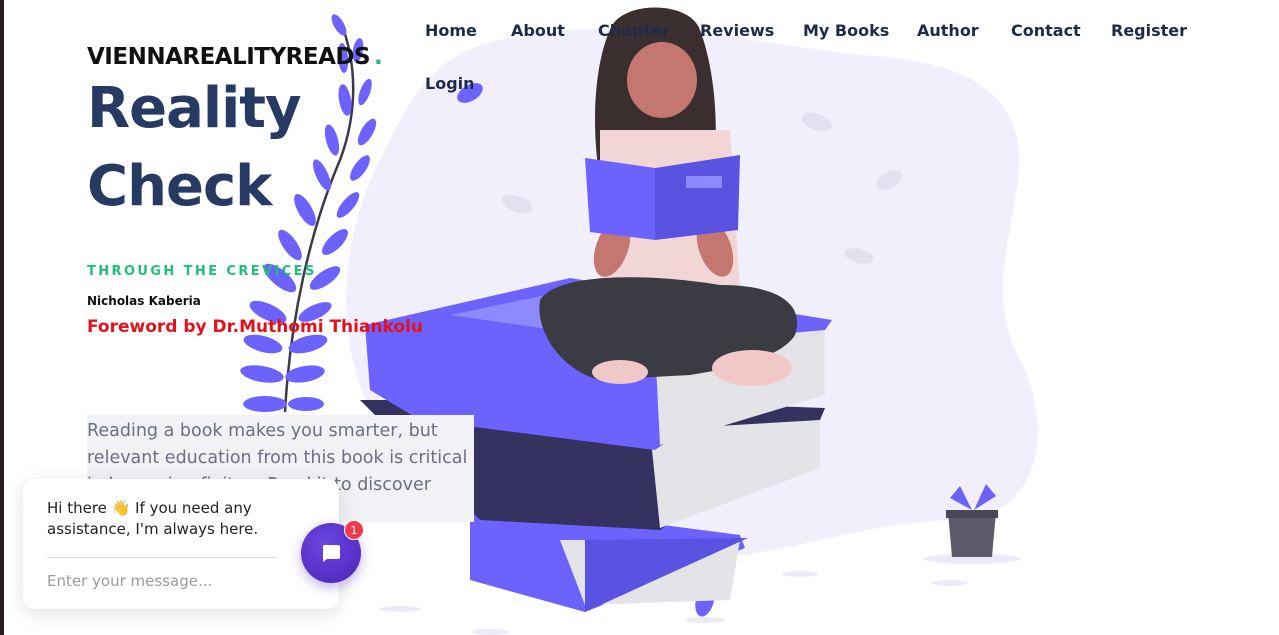  Describe the element at coordinates (538, 30) in the screenshot. I see `nav-about: About` at that location.